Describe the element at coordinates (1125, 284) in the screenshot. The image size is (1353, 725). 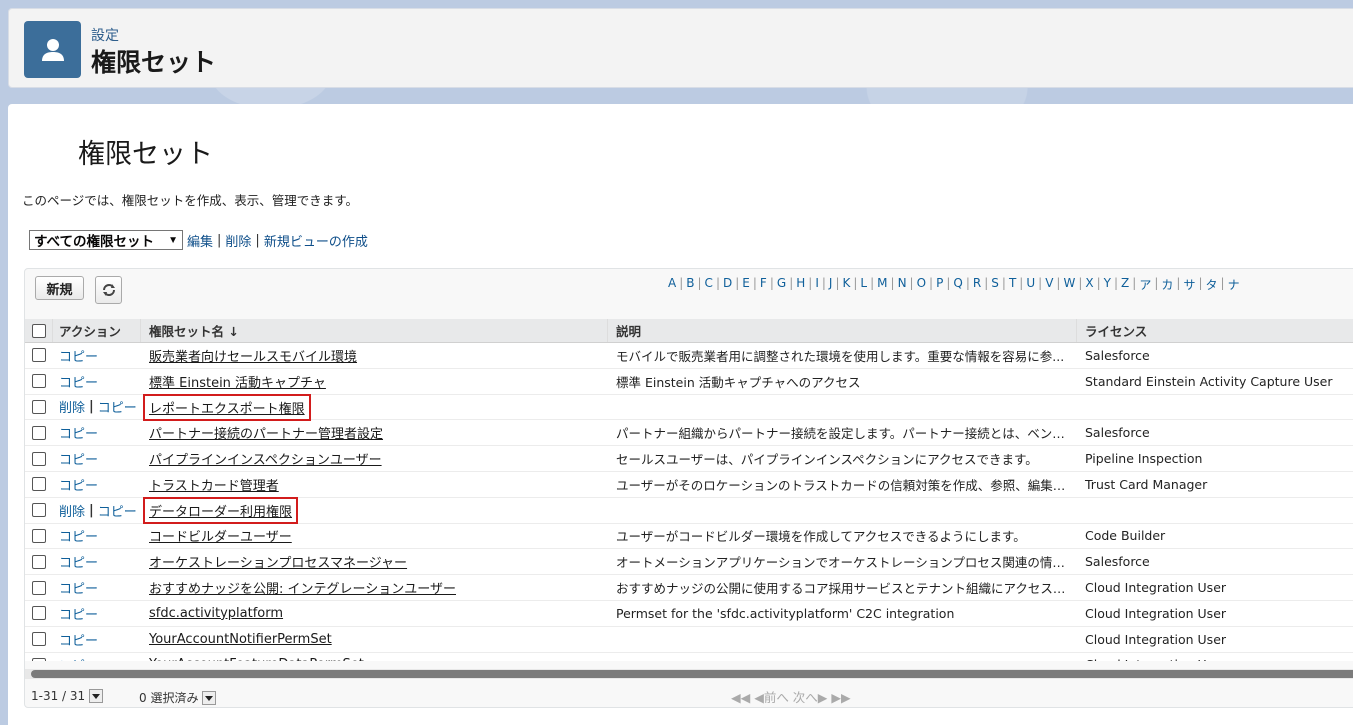
I see `alpha-filter-letter: Z` at that location.